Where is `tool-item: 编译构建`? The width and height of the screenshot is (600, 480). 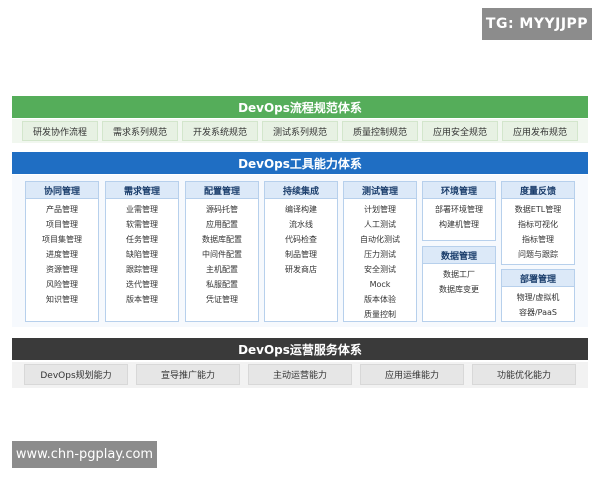
tool-item: 编译构建 is located at coordinates (301, 209).